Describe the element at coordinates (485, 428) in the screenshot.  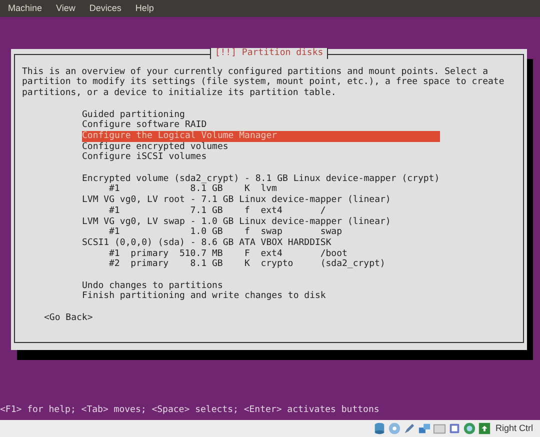
I see `arrow-box-icon` at that location.